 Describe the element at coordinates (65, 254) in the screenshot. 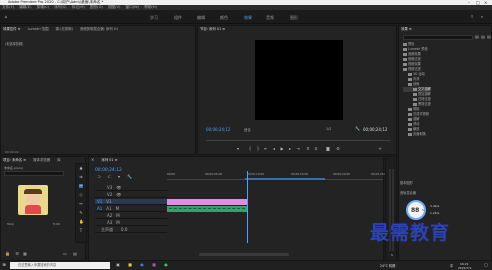

I see `new-bin-icon: ▭` at that location.